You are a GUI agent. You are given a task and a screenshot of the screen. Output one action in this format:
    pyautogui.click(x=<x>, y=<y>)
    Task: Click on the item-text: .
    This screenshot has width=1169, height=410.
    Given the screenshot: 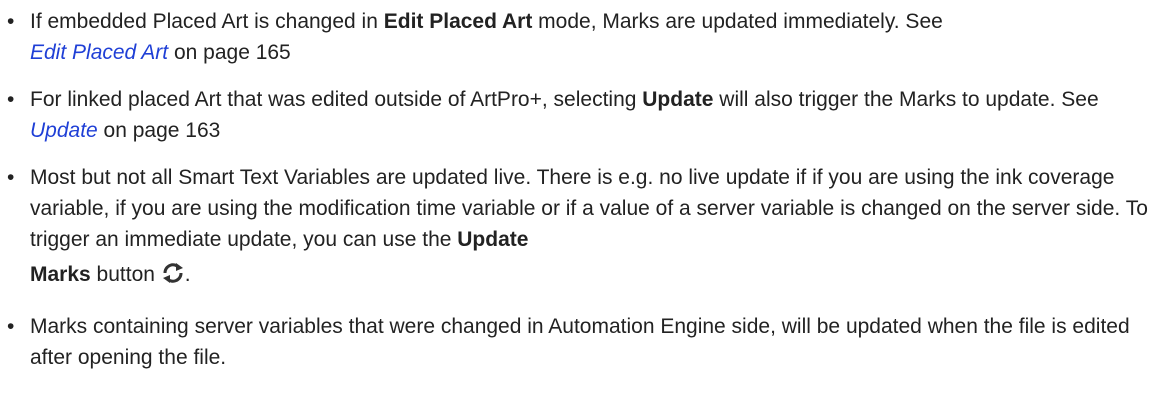 What is the action you would take?
    pyautogui.click(x=187, y=274)
    